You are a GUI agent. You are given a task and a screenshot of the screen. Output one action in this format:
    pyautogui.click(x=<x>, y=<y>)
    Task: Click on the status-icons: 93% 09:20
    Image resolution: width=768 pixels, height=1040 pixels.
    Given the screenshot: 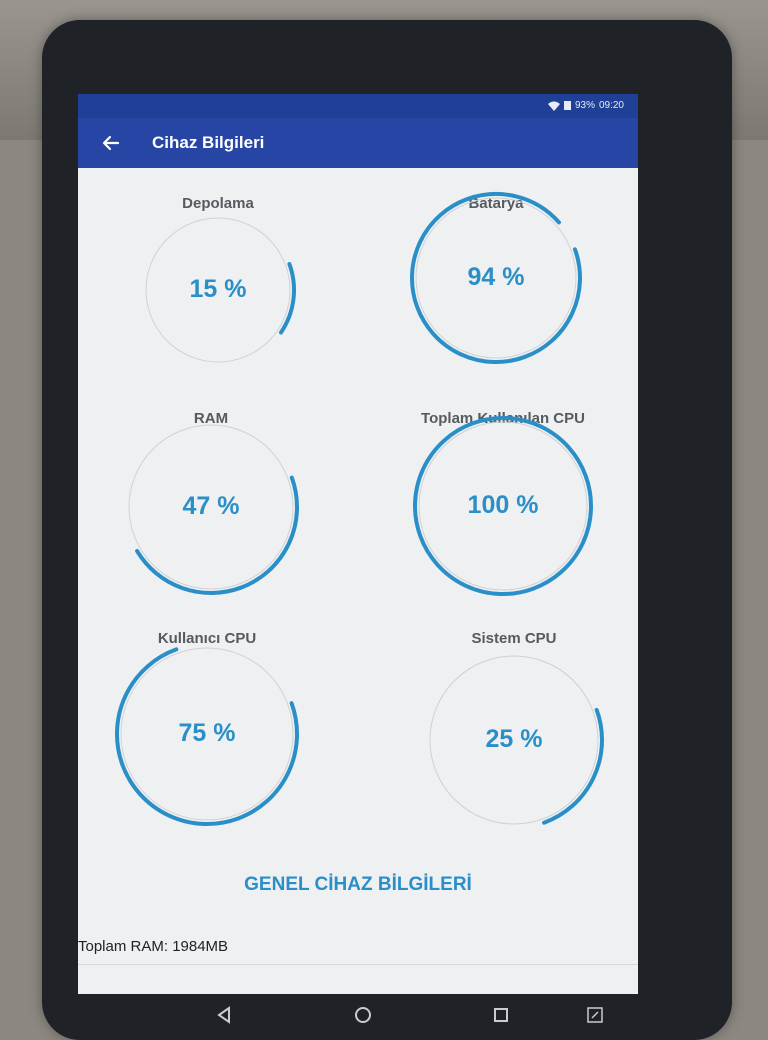 What is the action you would take?
    pyautogui.click(x=585, y=105)
    